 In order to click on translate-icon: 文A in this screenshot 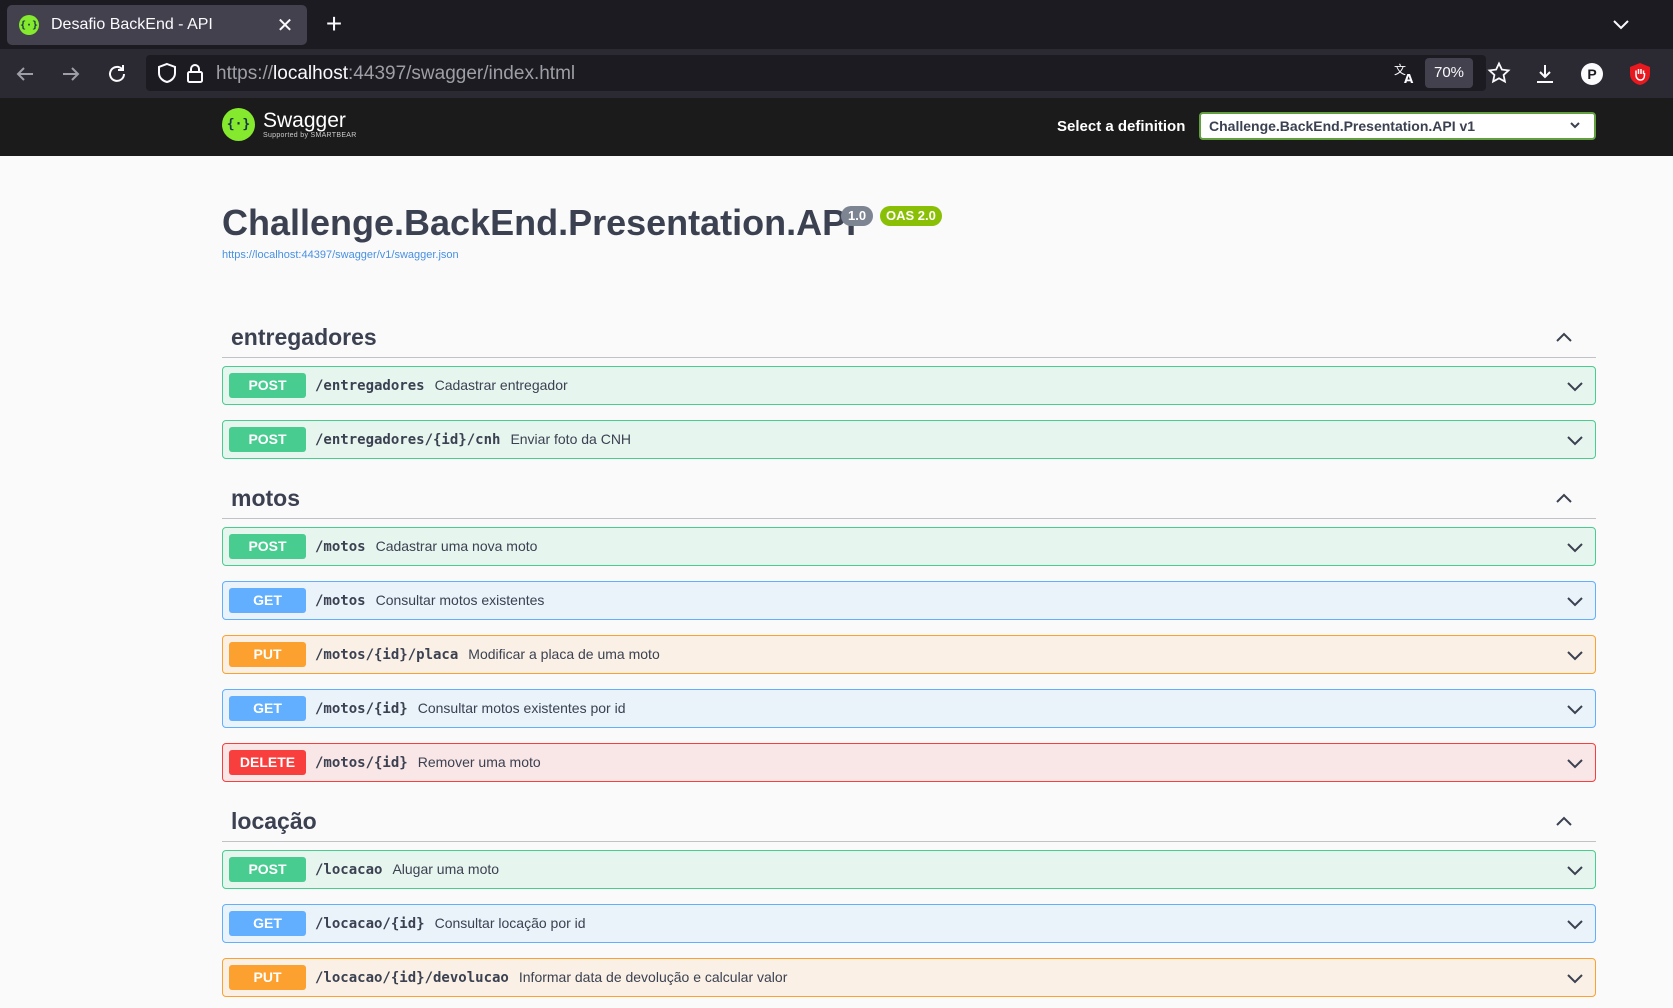, I will do `click(1405, 73)`.